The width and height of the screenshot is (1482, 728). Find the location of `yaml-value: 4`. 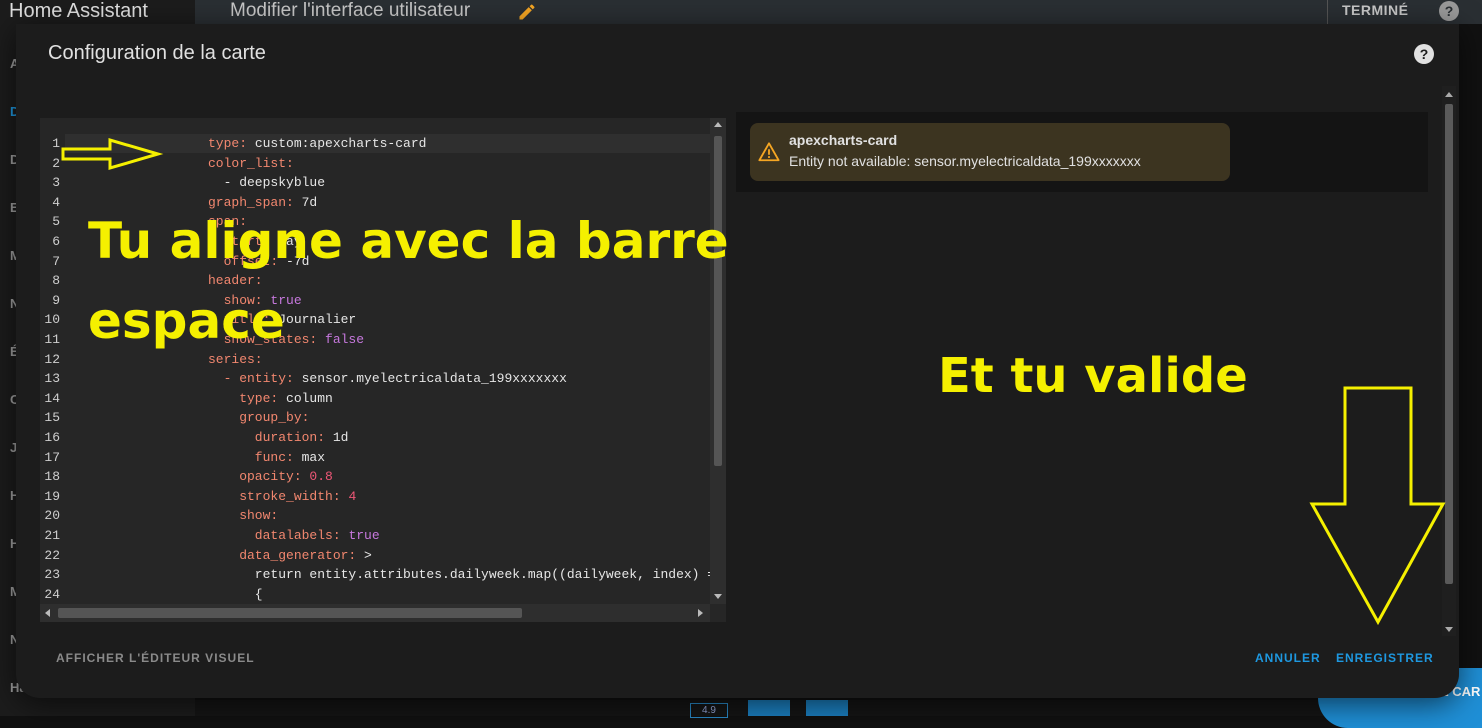

yaml-value: 4 is located at coordinates (352, 496).